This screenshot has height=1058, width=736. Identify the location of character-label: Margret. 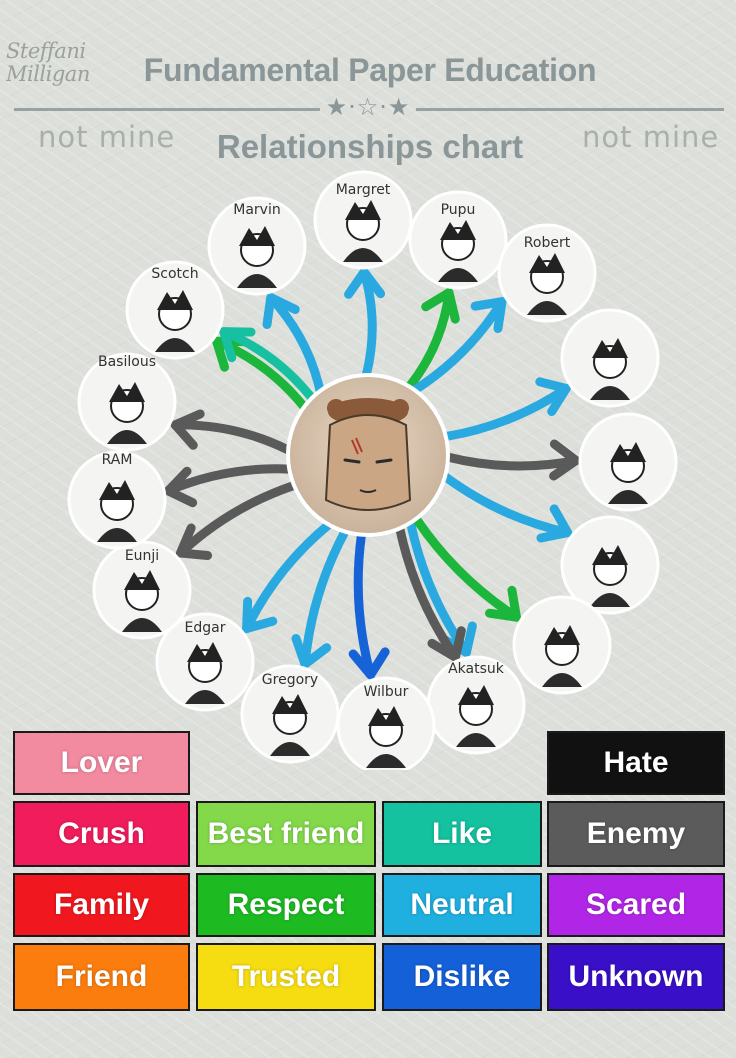
(363, 190).